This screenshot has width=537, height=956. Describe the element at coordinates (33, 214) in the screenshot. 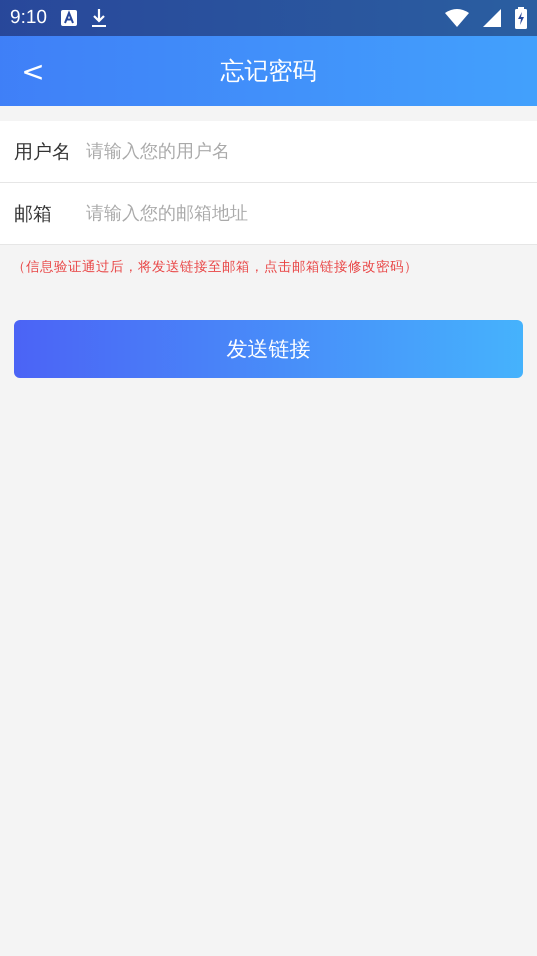

I see `field-label: 邮箱` at that location.